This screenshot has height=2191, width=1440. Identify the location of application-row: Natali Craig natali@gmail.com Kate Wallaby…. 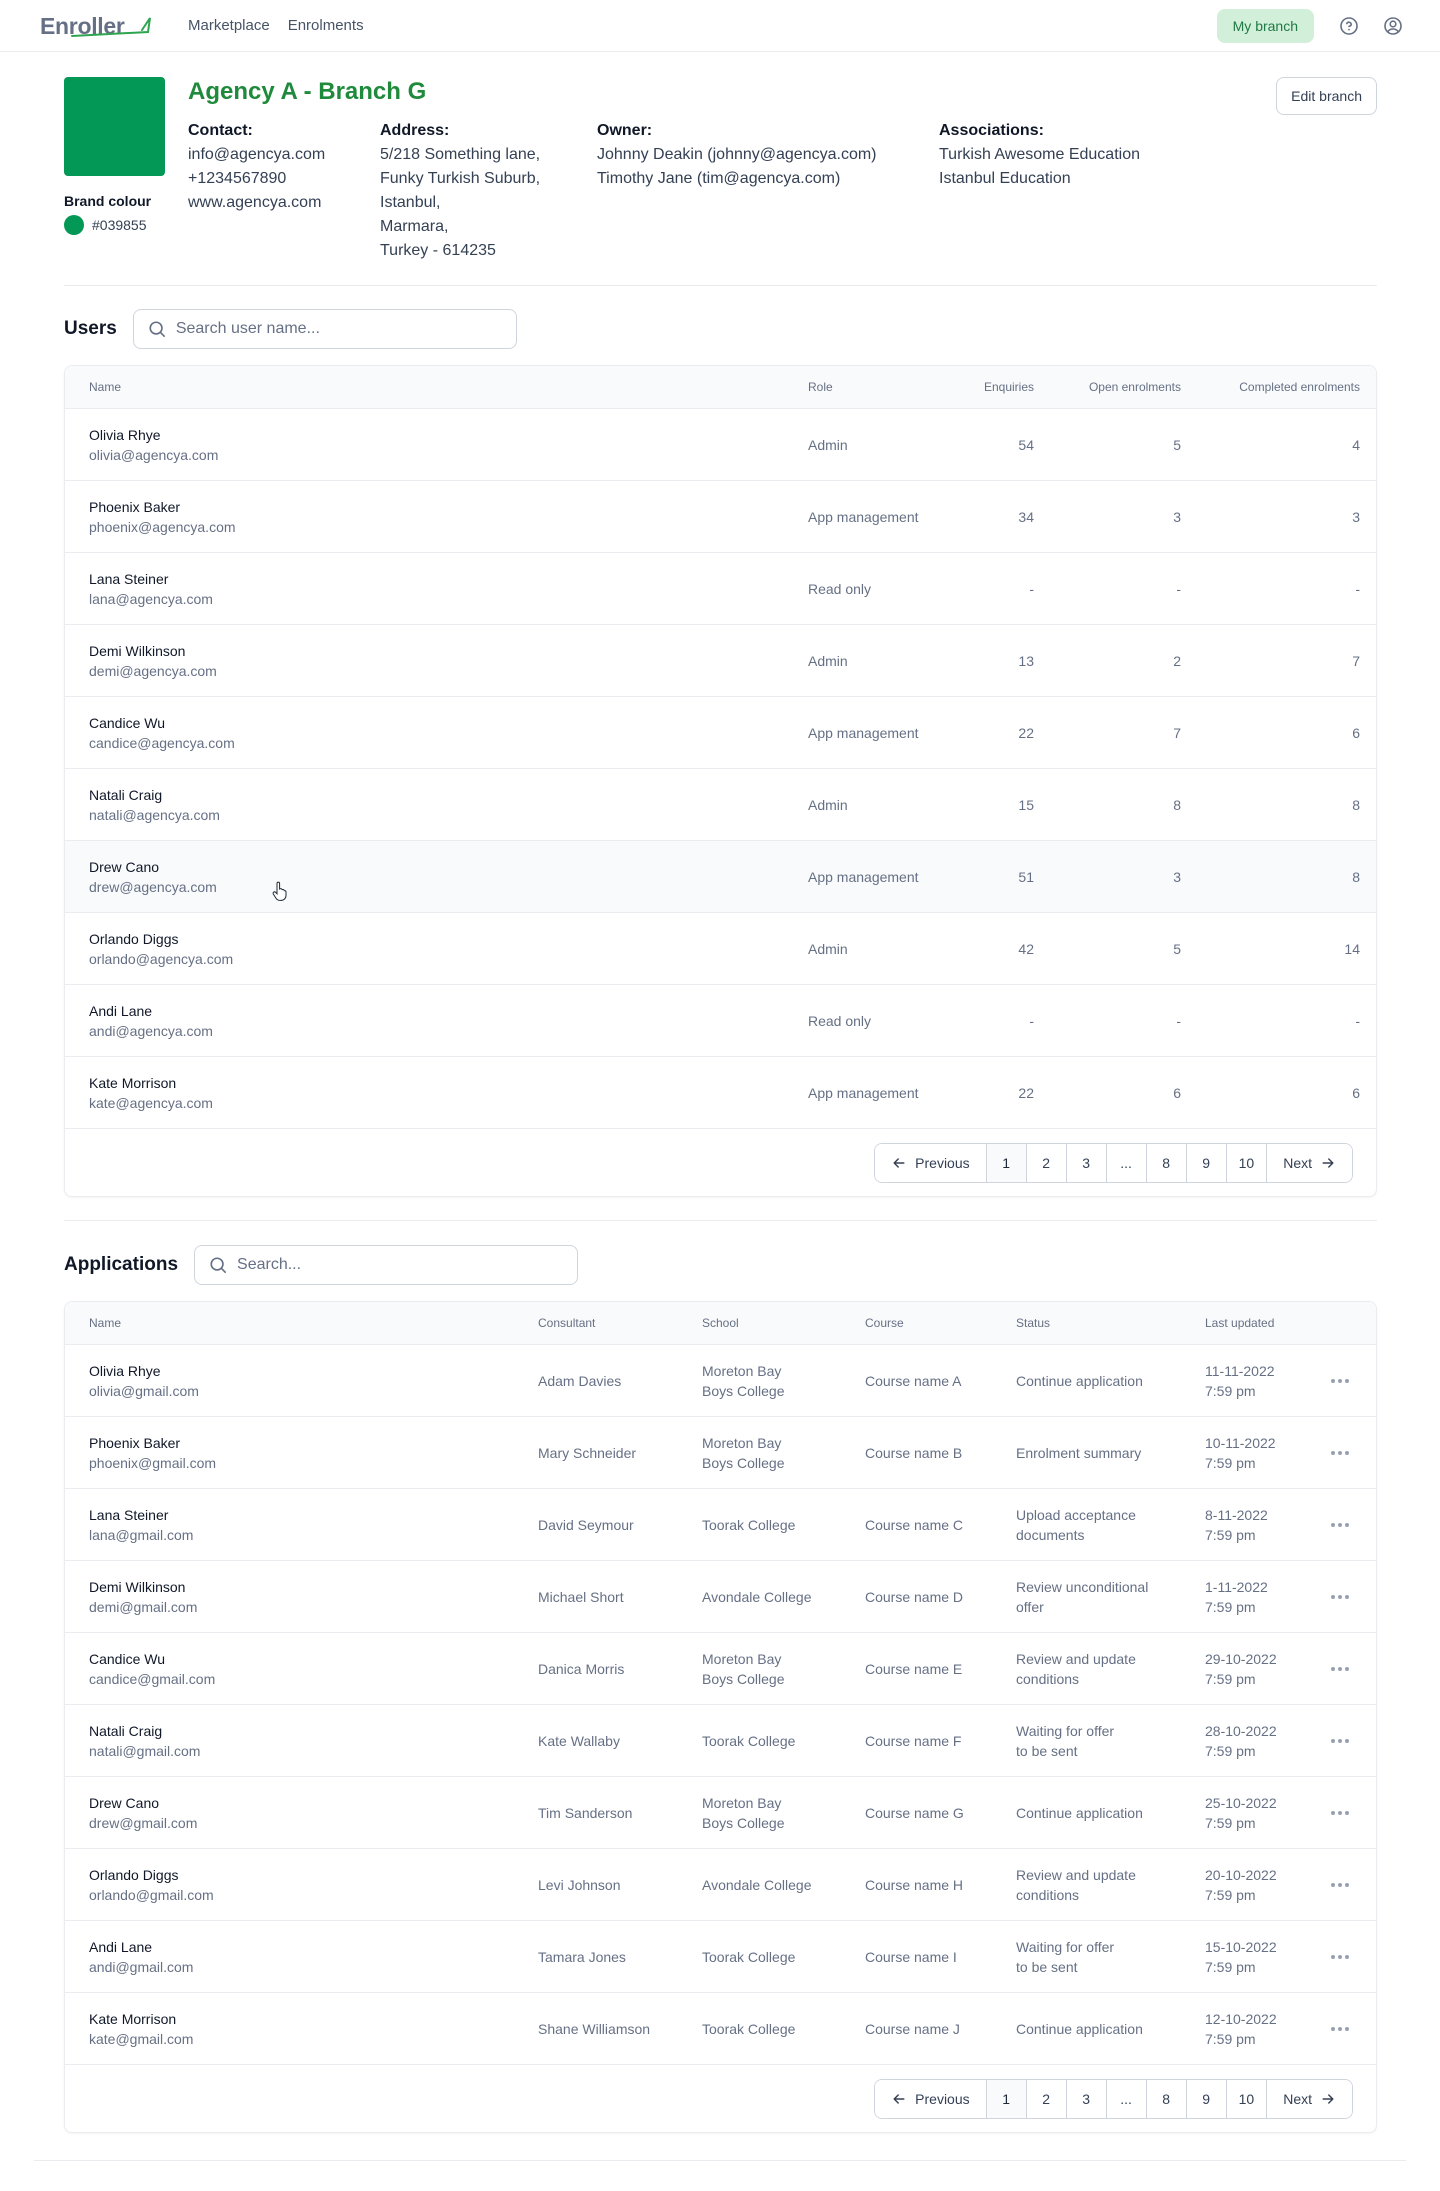
(720, 1741).